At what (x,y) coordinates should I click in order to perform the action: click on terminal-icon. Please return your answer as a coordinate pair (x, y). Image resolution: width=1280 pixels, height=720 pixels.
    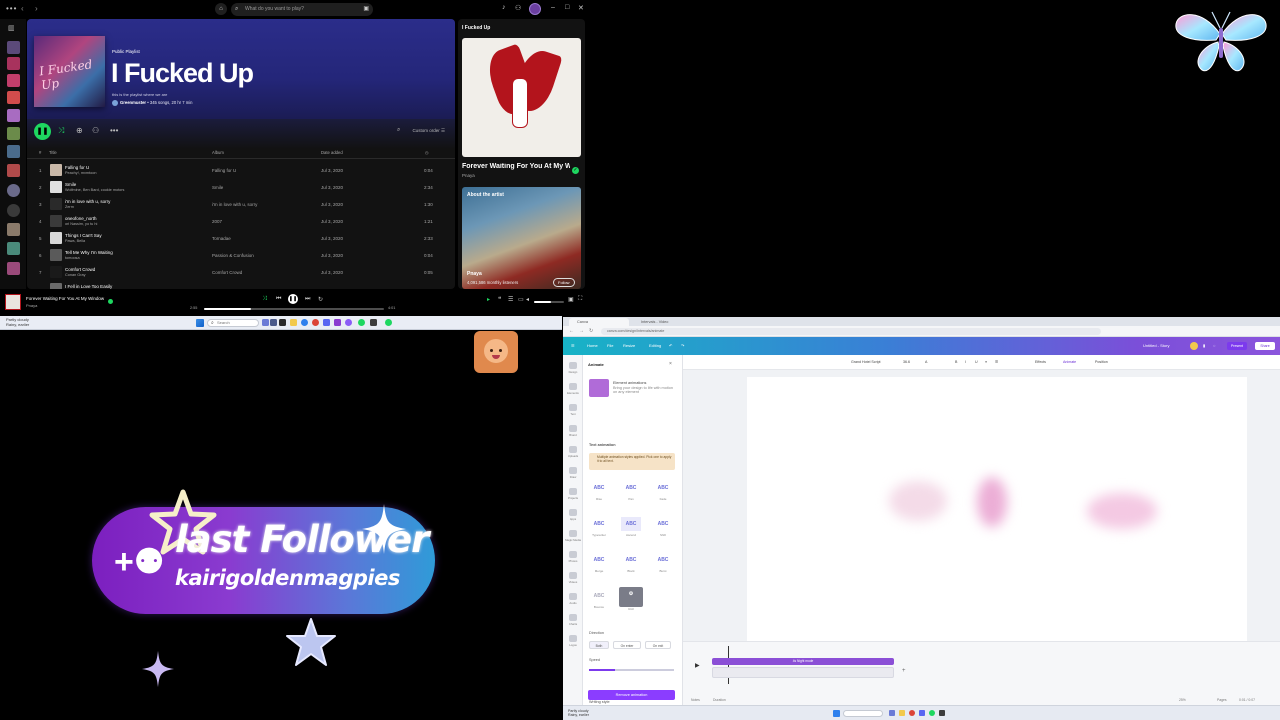
    Looking at the image, I should click on (282, 322).